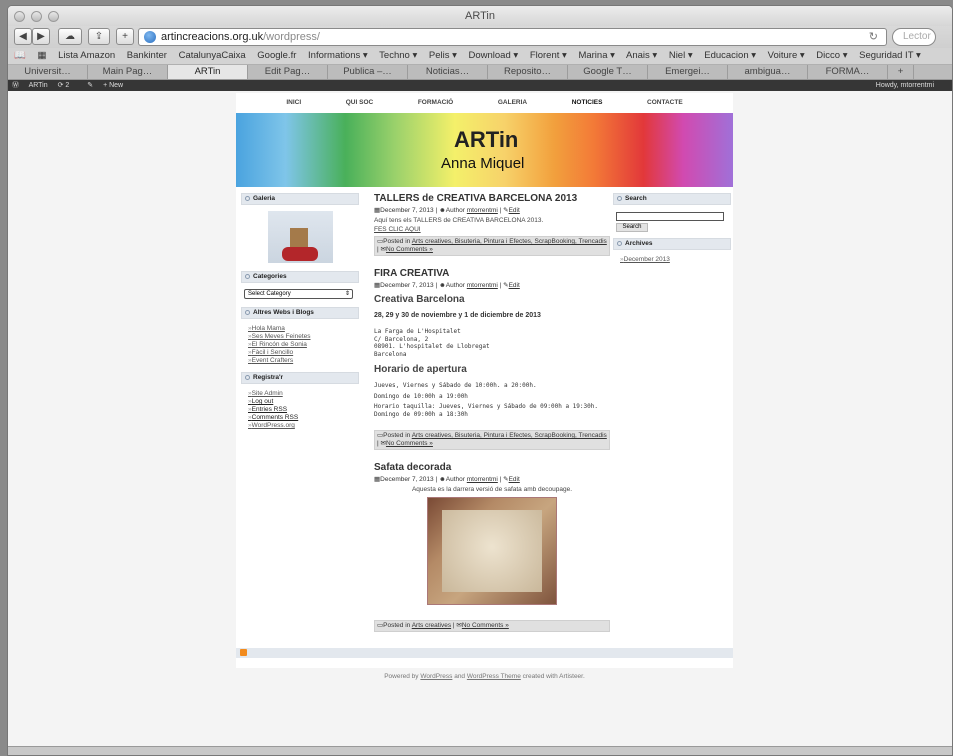 This screenshot has height=756, width=953. Describe the element at coordinates (303, 353) in the screenshot. I see `blogroll-link: Fàcil i Sencillo` at that location.